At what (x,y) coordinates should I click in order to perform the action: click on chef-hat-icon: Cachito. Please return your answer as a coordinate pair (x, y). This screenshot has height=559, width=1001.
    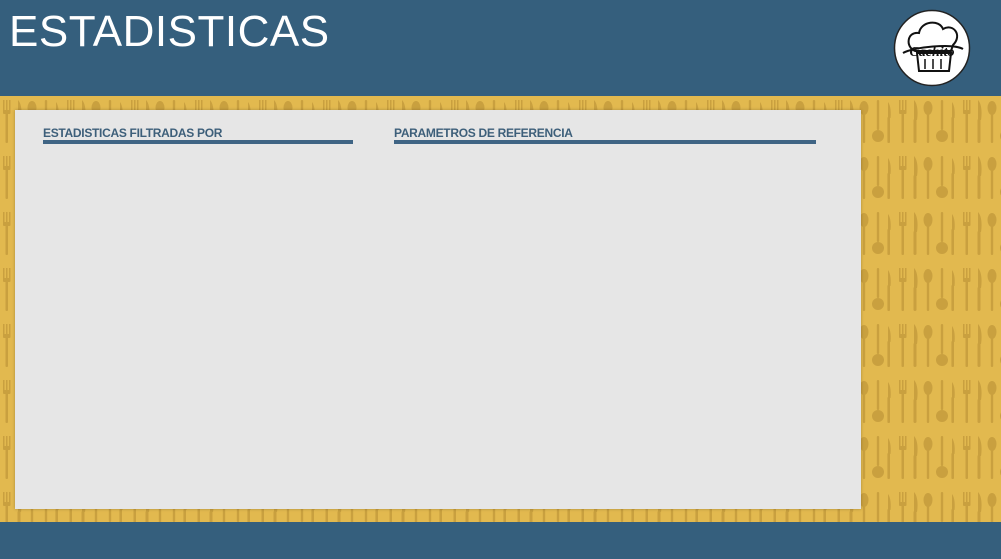
    Looking at the image, I should click on (932, 48).